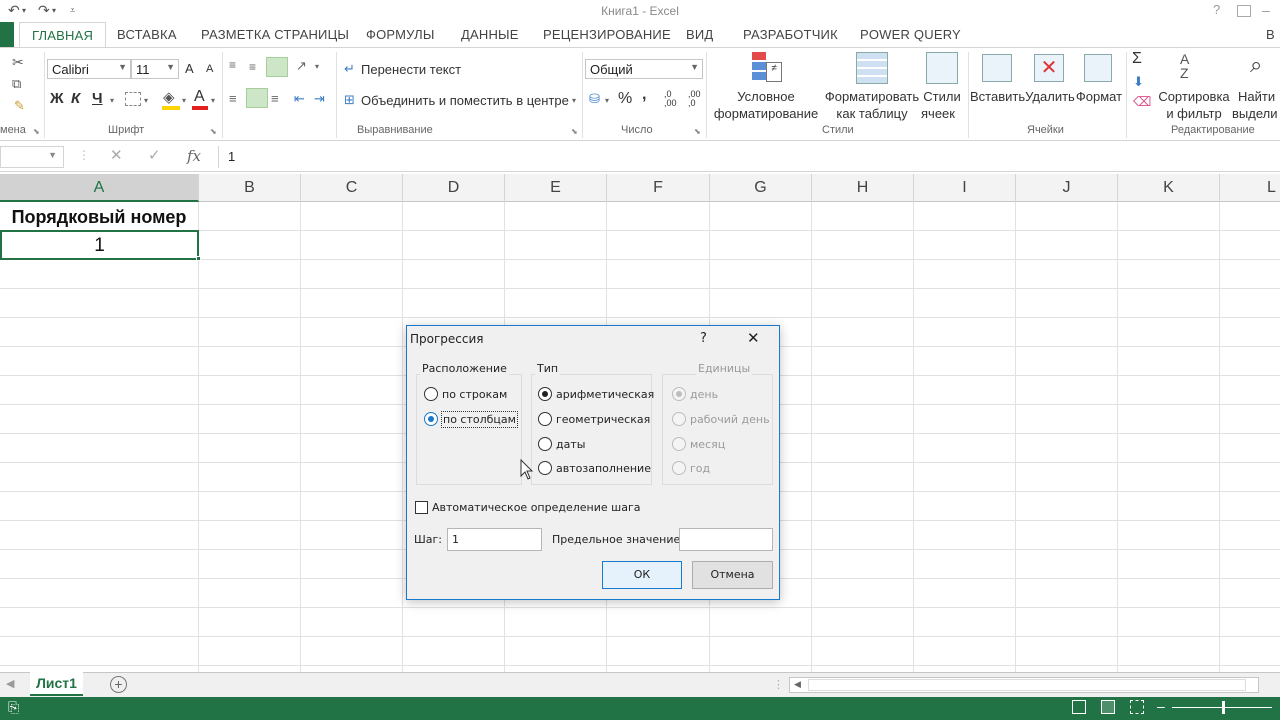  Describe the element at coordinates (7, 35) in the screenshot. I see `file-tab` at that location.